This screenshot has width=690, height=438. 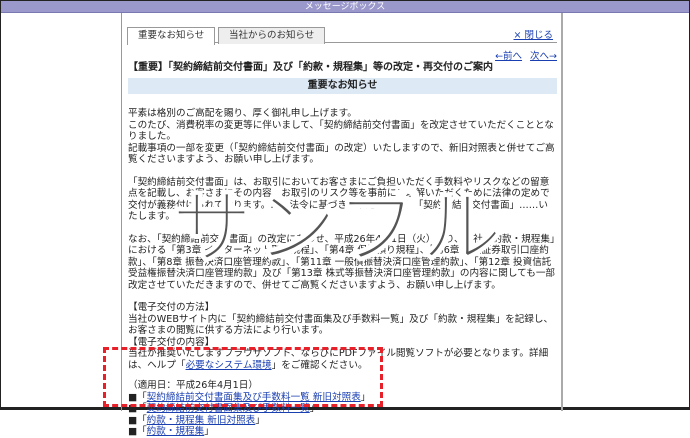 What do you see at coordinates (272, 35) in the screenshot?
I see `tab-company-news: 当社からのお知らせ` at bounding box center [272, 35].